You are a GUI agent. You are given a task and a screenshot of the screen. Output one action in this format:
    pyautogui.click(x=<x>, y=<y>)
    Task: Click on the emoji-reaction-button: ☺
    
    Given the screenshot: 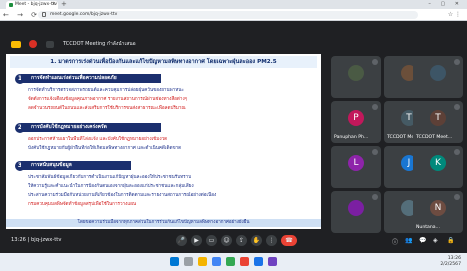 What is the action you would take?
    pyautogui.click(x=226, y=240)
    